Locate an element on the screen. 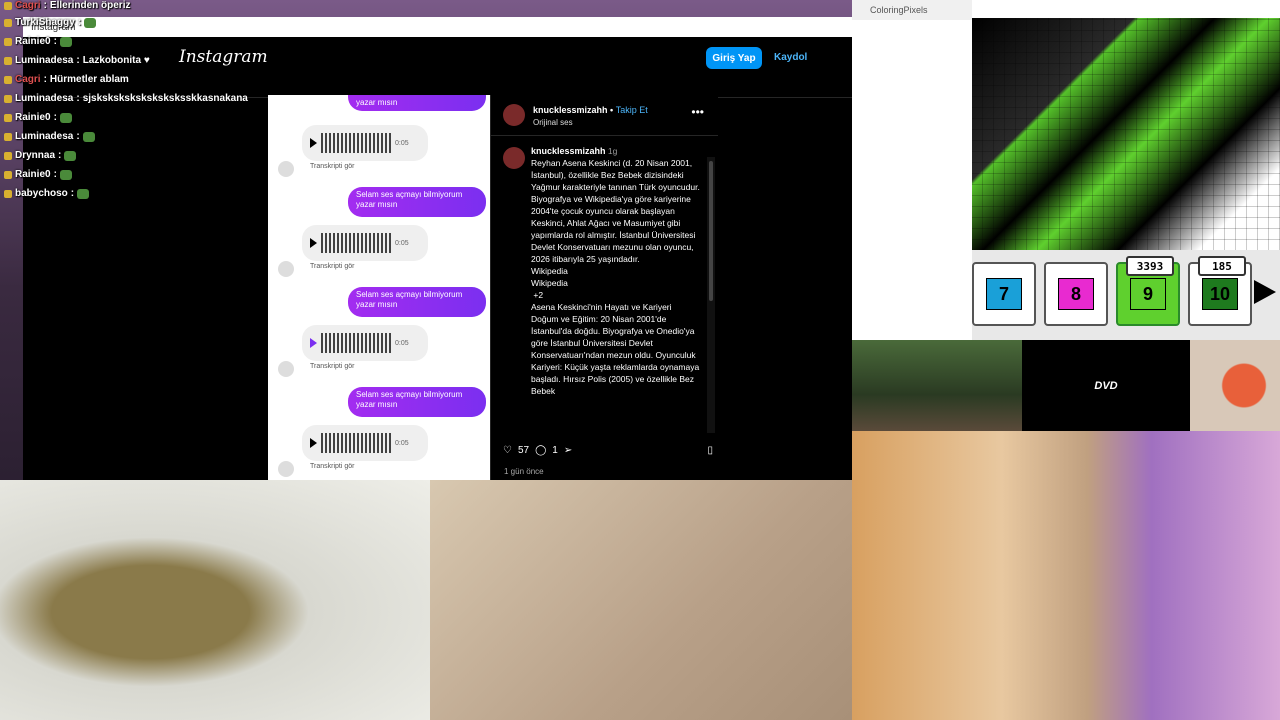 This screenshot has height=720, width=1280. caption-author: knucklessmizahh is located at coordinates (568, 151).